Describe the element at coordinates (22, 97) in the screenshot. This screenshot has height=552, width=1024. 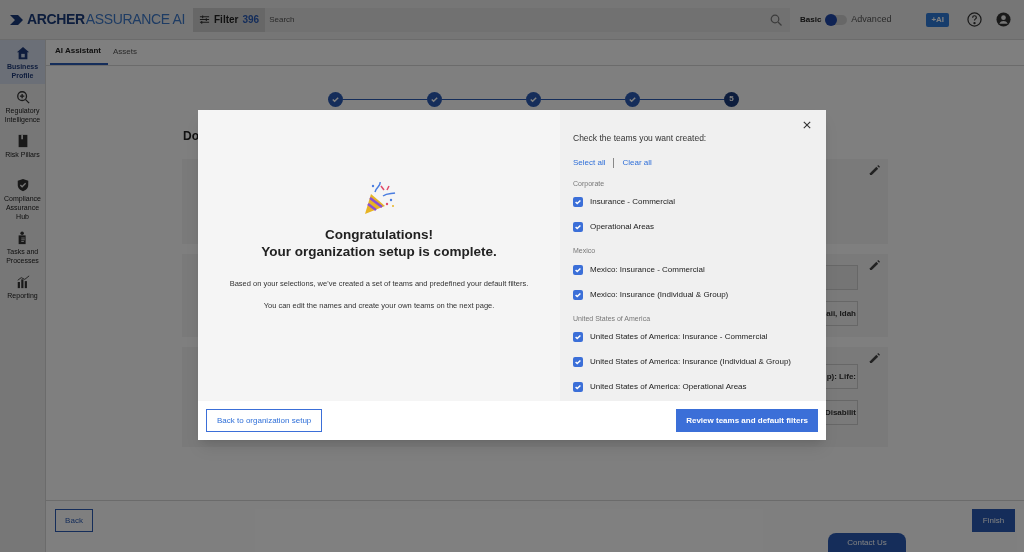
I see `zoom-in-icon` at that location.